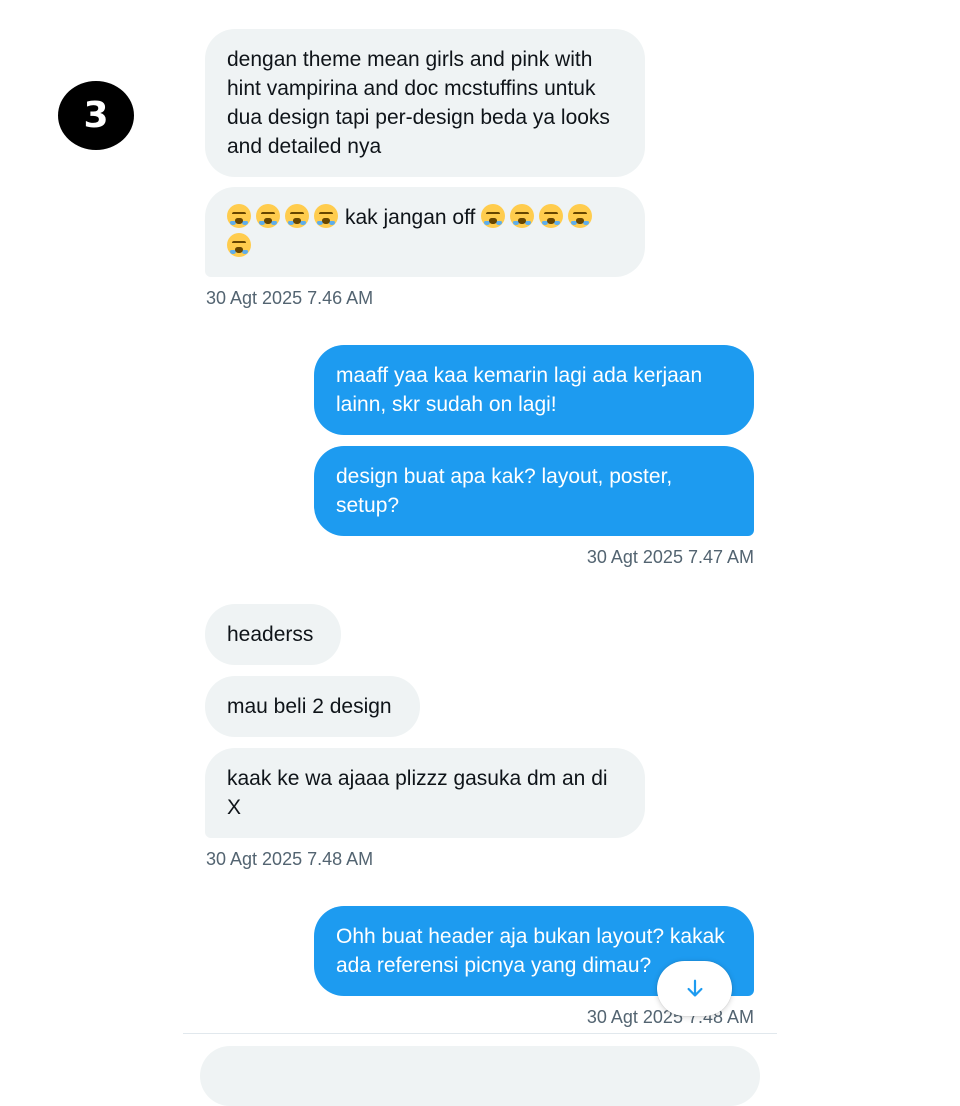 The height and width of the screenshot is (1106, 960). I want to click on message-timestamp: 30 Agt 2025 7.48 AM, so click(290, 859).